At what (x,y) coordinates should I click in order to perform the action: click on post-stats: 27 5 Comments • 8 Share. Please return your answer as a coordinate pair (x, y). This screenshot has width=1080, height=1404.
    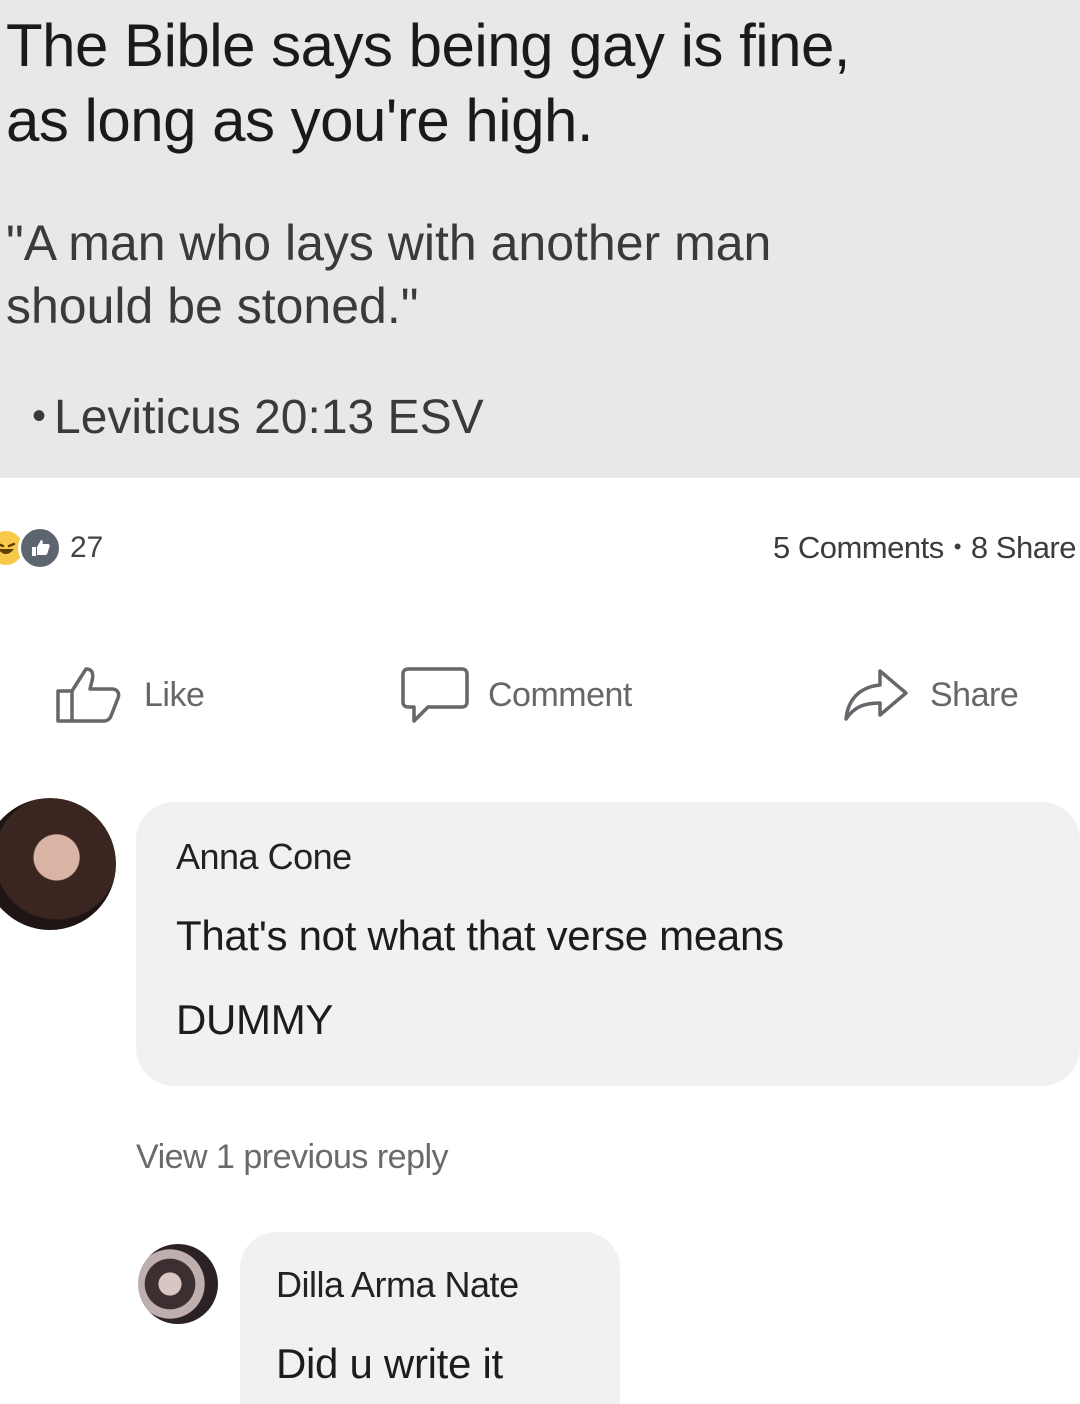
    Looking at the image, I should click on (540, 549).